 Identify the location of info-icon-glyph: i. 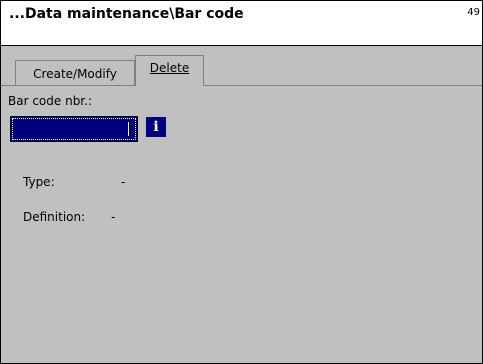
(156, 127).